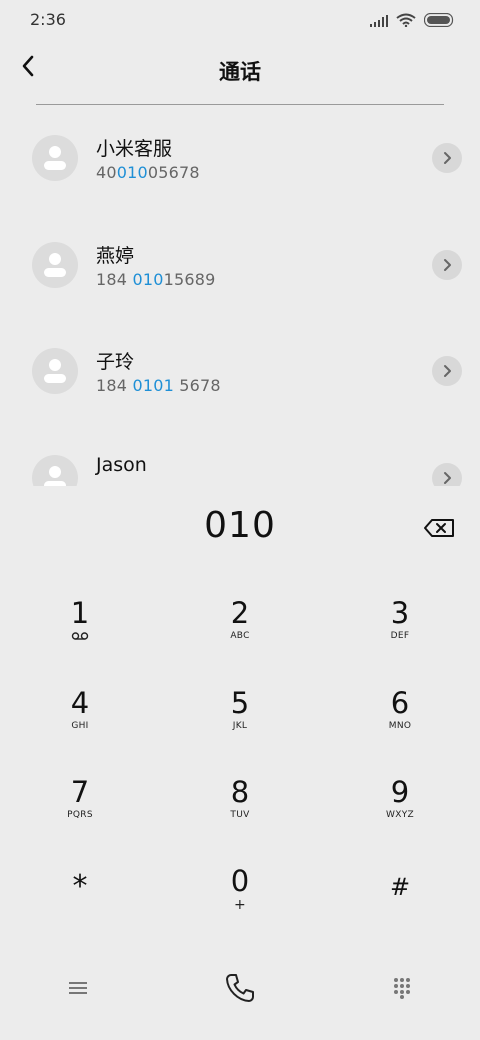 The image size is (480, 1040). I want to click on call-button, so click(240, 988).